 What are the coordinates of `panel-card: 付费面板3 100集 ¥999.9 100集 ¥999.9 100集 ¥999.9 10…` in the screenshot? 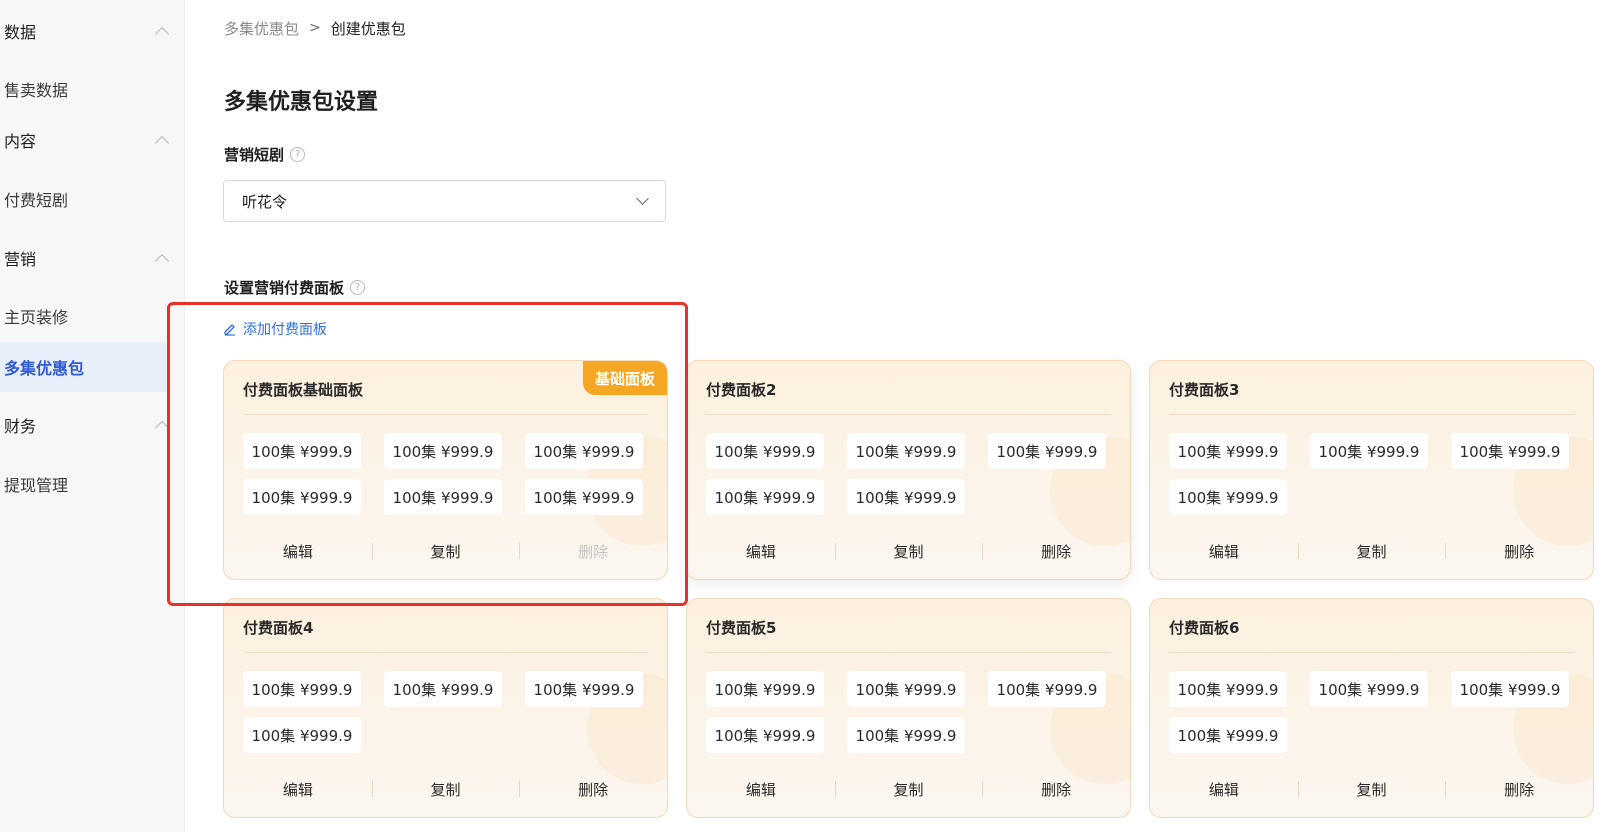 It's located at (1371, 470).